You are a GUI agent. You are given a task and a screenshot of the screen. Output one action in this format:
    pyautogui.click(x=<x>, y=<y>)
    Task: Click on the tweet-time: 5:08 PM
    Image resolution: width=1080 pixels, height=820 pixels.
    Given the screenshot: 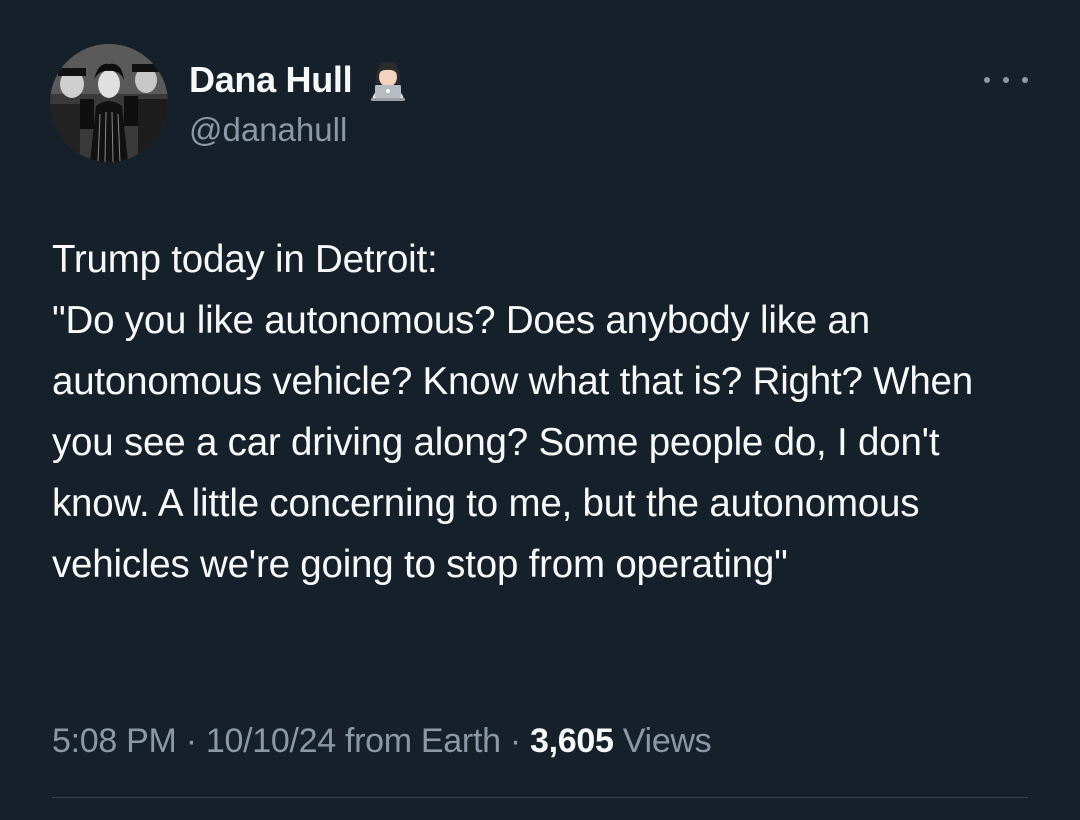 What is the action you would take?
    pyautogui.click(x=114, y=741)
    